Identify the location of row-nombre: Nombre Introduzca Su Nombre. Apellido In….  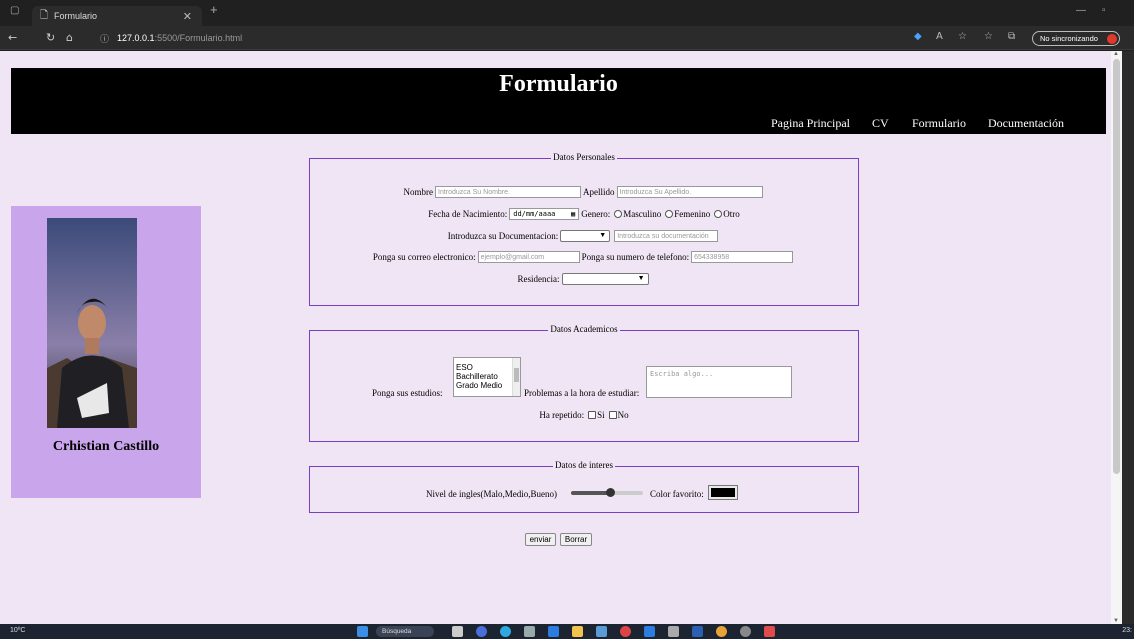
(584, 192).